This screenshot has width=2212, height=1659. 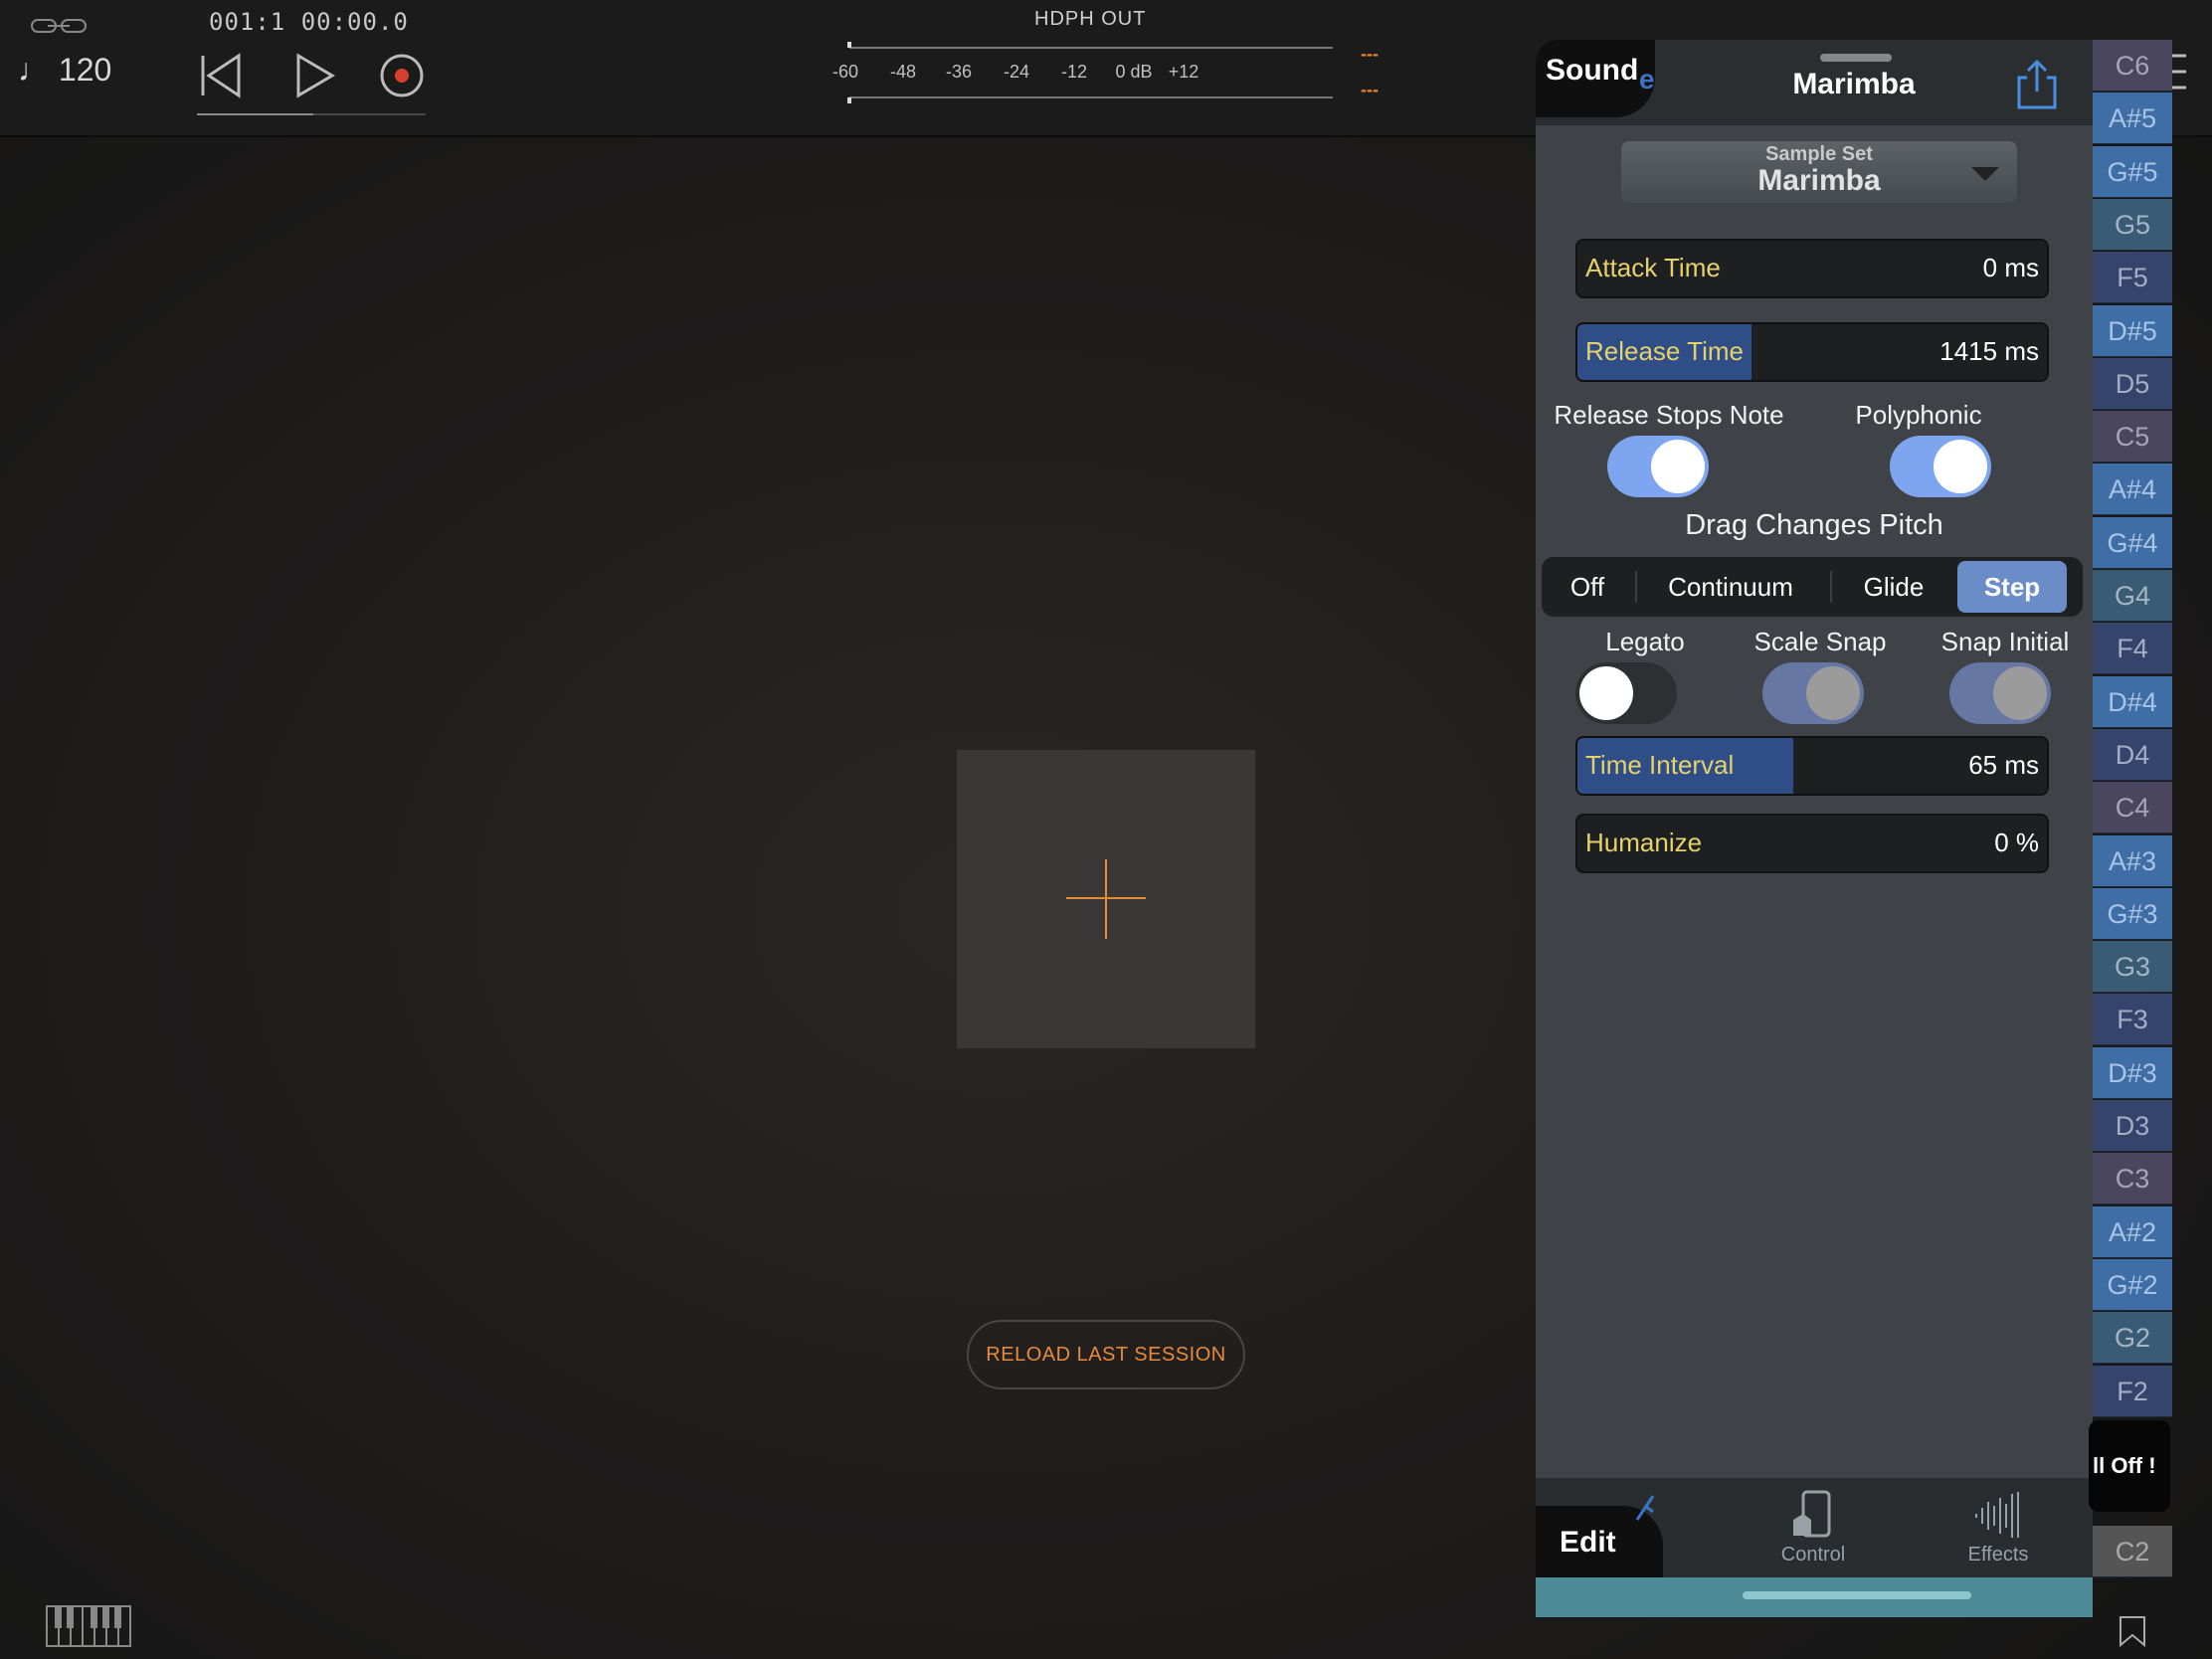 I want to click on note-key-dsharp4: D#4, so click(x=2132, y=701).